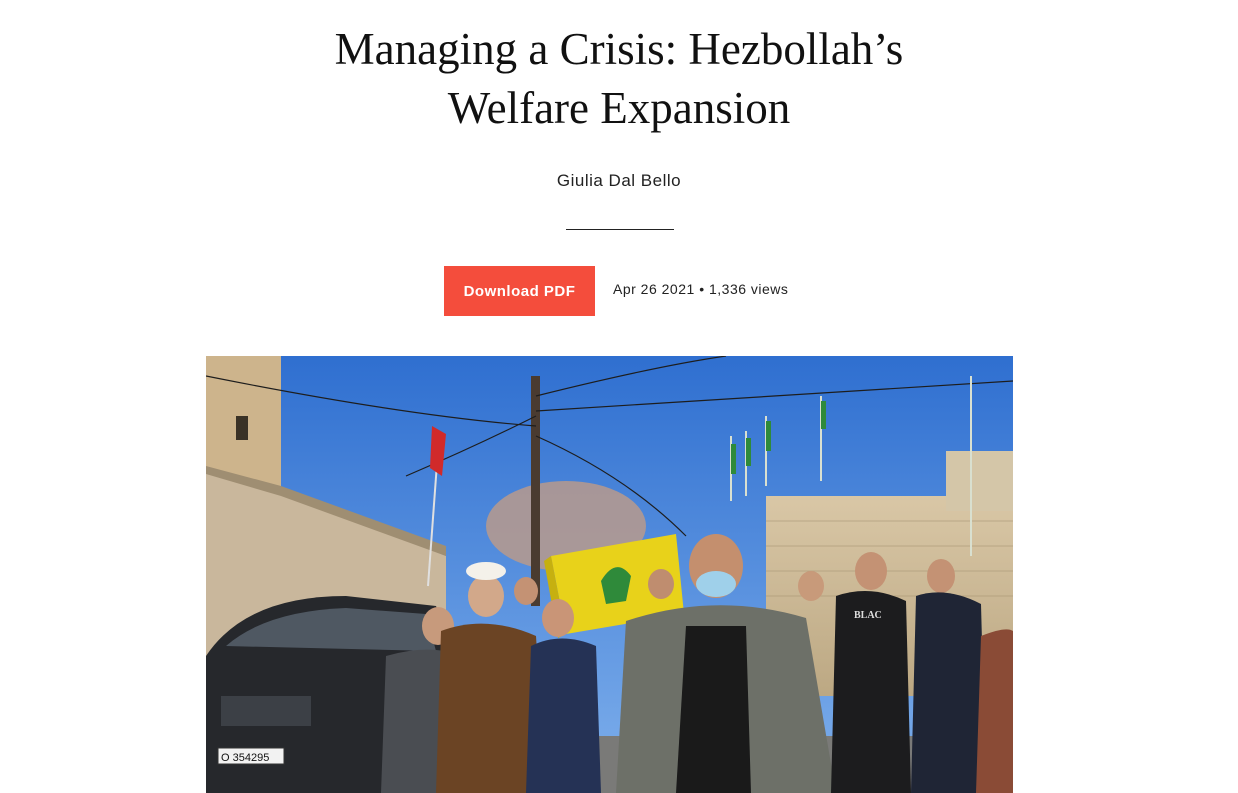  I want to click on title-line-2: Welfare Expansion, so click(619, 108).